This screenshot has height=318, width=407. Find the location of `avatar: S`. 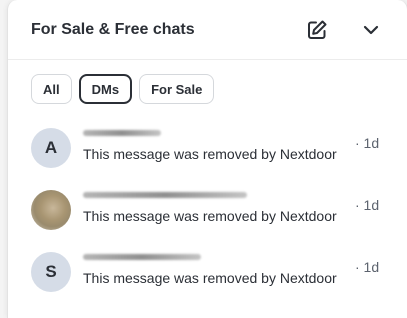

avatar: S is located at coordinates (51, 272).